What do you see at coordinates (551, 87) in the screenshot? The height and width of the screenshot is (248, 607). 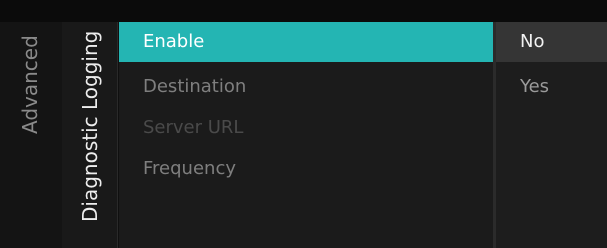 I see `value-yes: Yes` at bounding box center [551, 87].